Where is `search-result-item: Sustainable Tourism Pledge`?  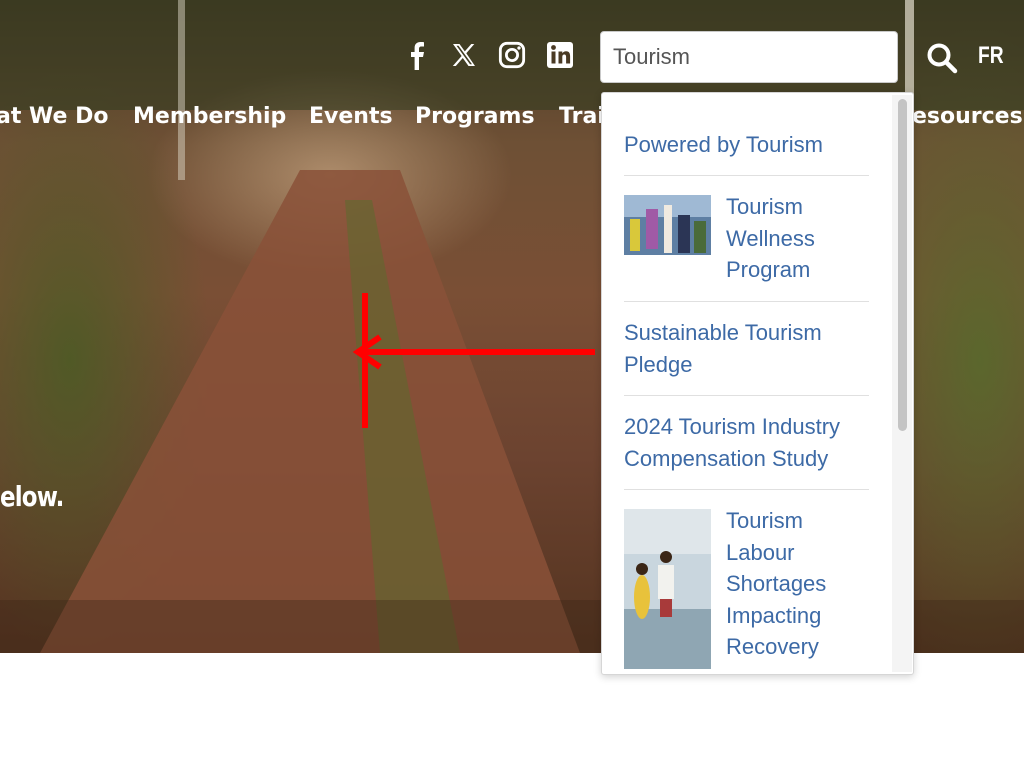
search-result-item: Sustainable Tourism Pledge is located at coordinates (746, 348).